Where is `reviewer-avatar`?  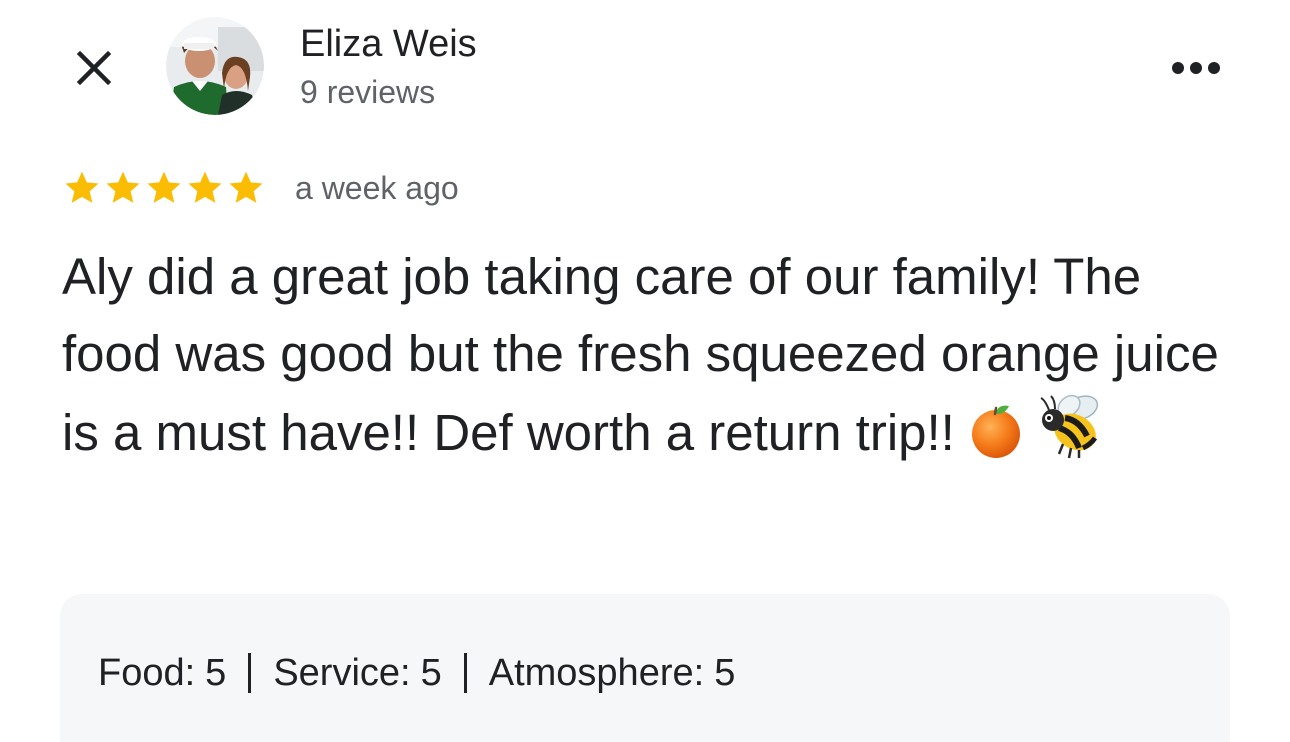 reviewer-avatar is located at coordinates (215, 66).